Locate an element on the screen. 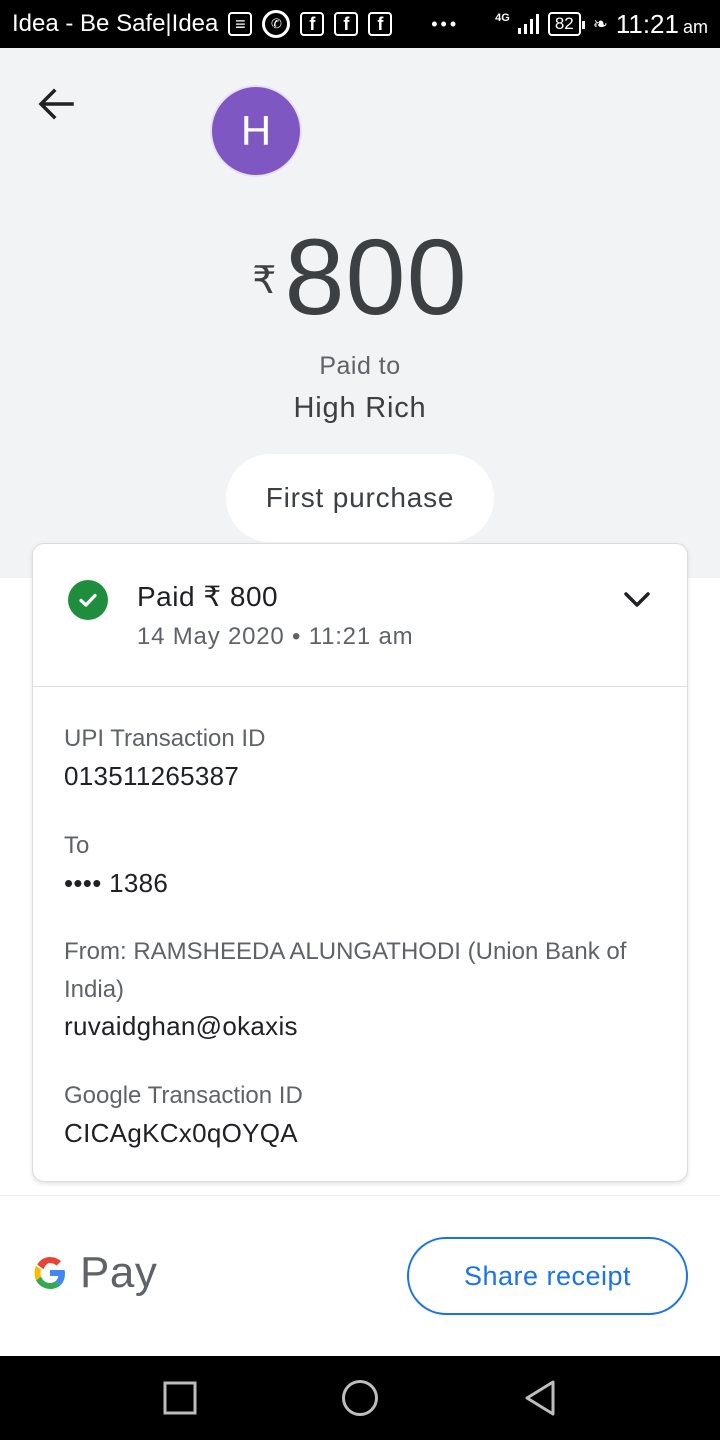  leaf-icon: ❧ is located at coordinates (600, 23).